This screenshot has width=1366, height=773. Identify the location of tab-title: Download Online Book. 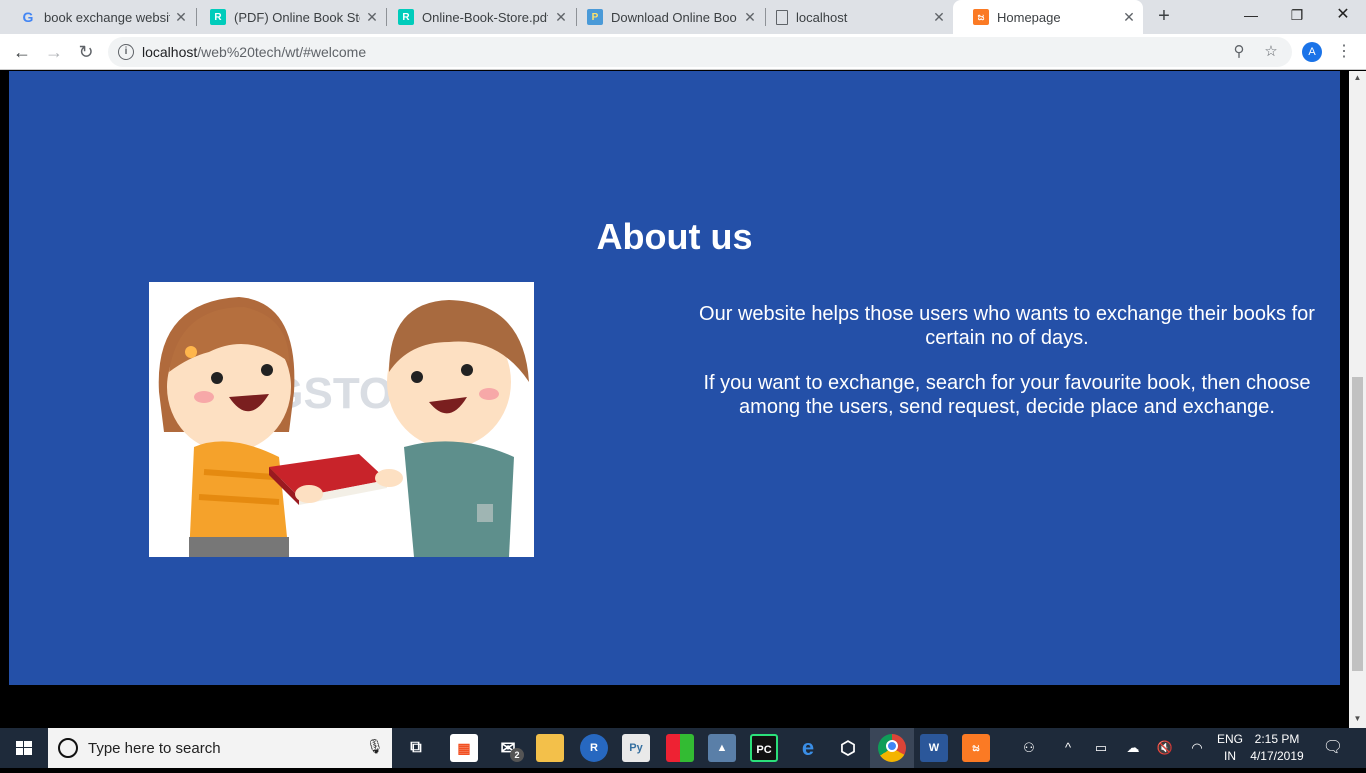
(674, 17).